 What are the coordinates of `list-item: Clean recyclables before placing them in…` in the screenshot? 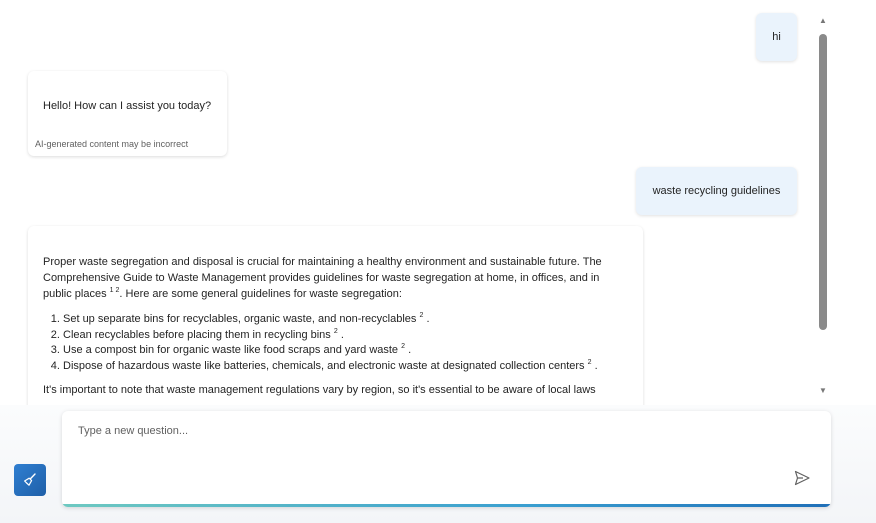 It's located at (343, 336).